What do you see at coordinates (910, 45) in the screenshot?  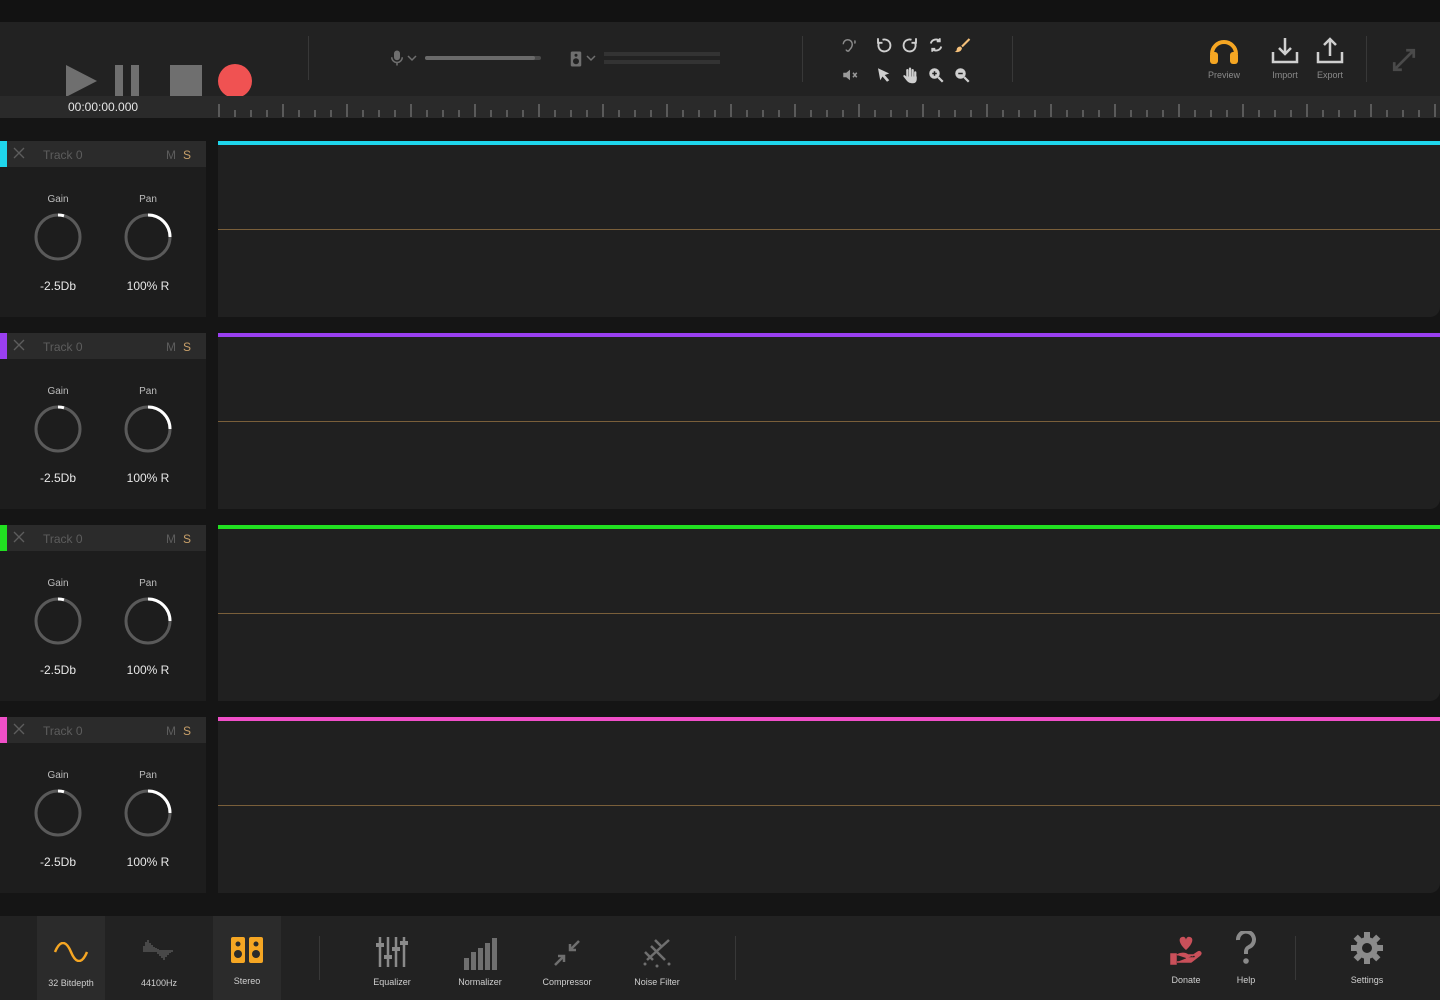 I see `redo-icon` at bounding box center [910, 45].